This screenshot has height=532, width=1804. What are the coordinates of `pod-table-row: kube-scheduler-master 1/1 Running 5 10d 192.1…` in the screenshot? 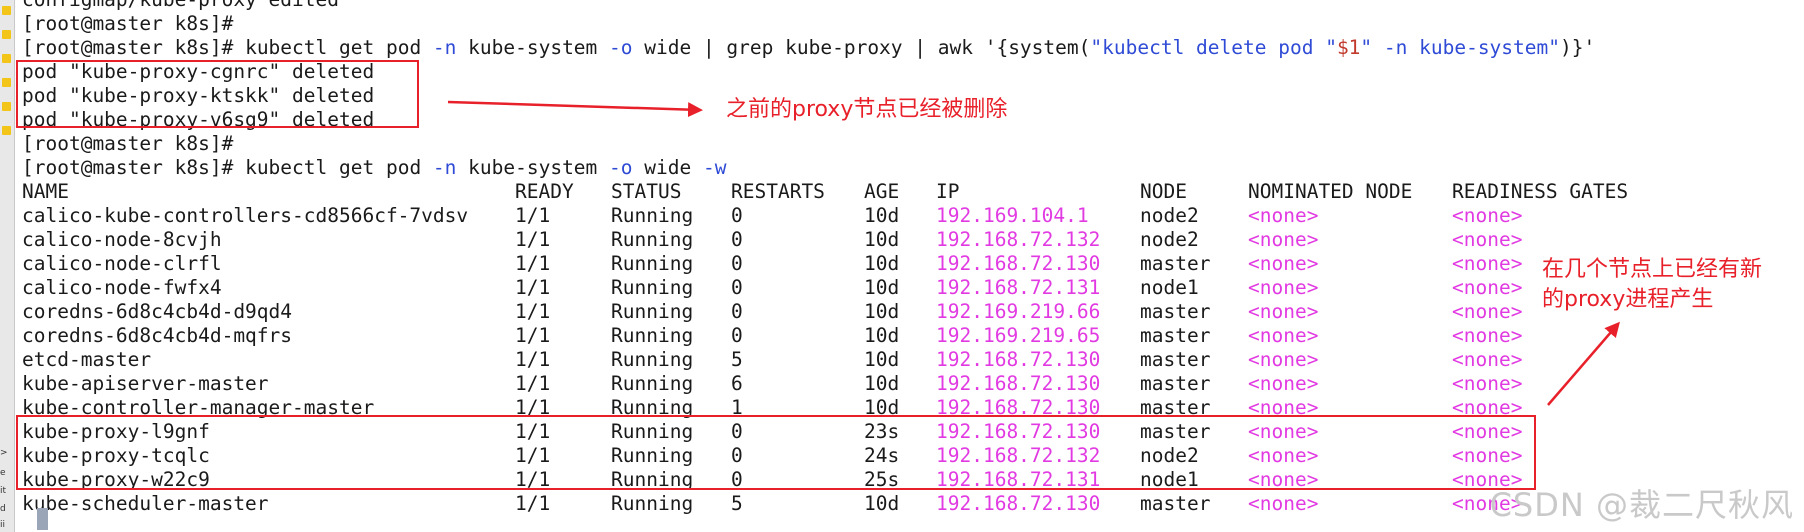 It's located at (872, 504).